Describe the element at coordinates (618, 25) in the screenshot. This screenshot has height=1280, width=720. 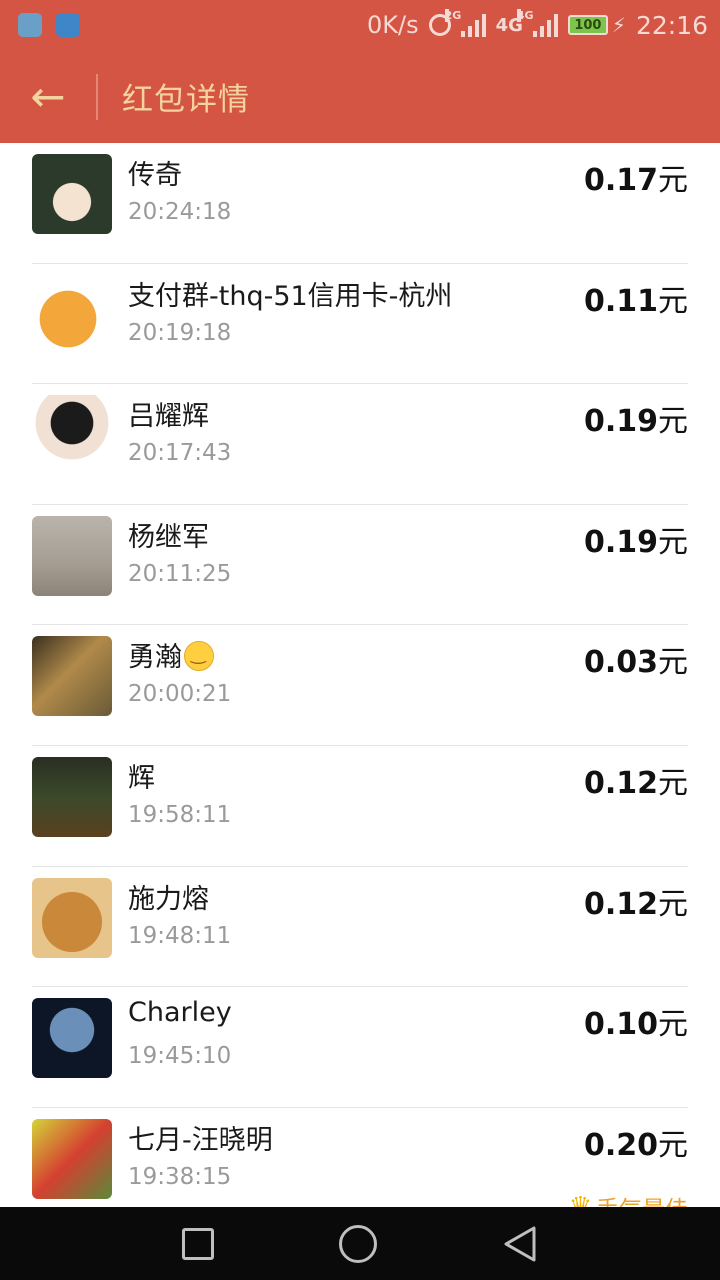
I see `charging-icon: ⚡` at that location.